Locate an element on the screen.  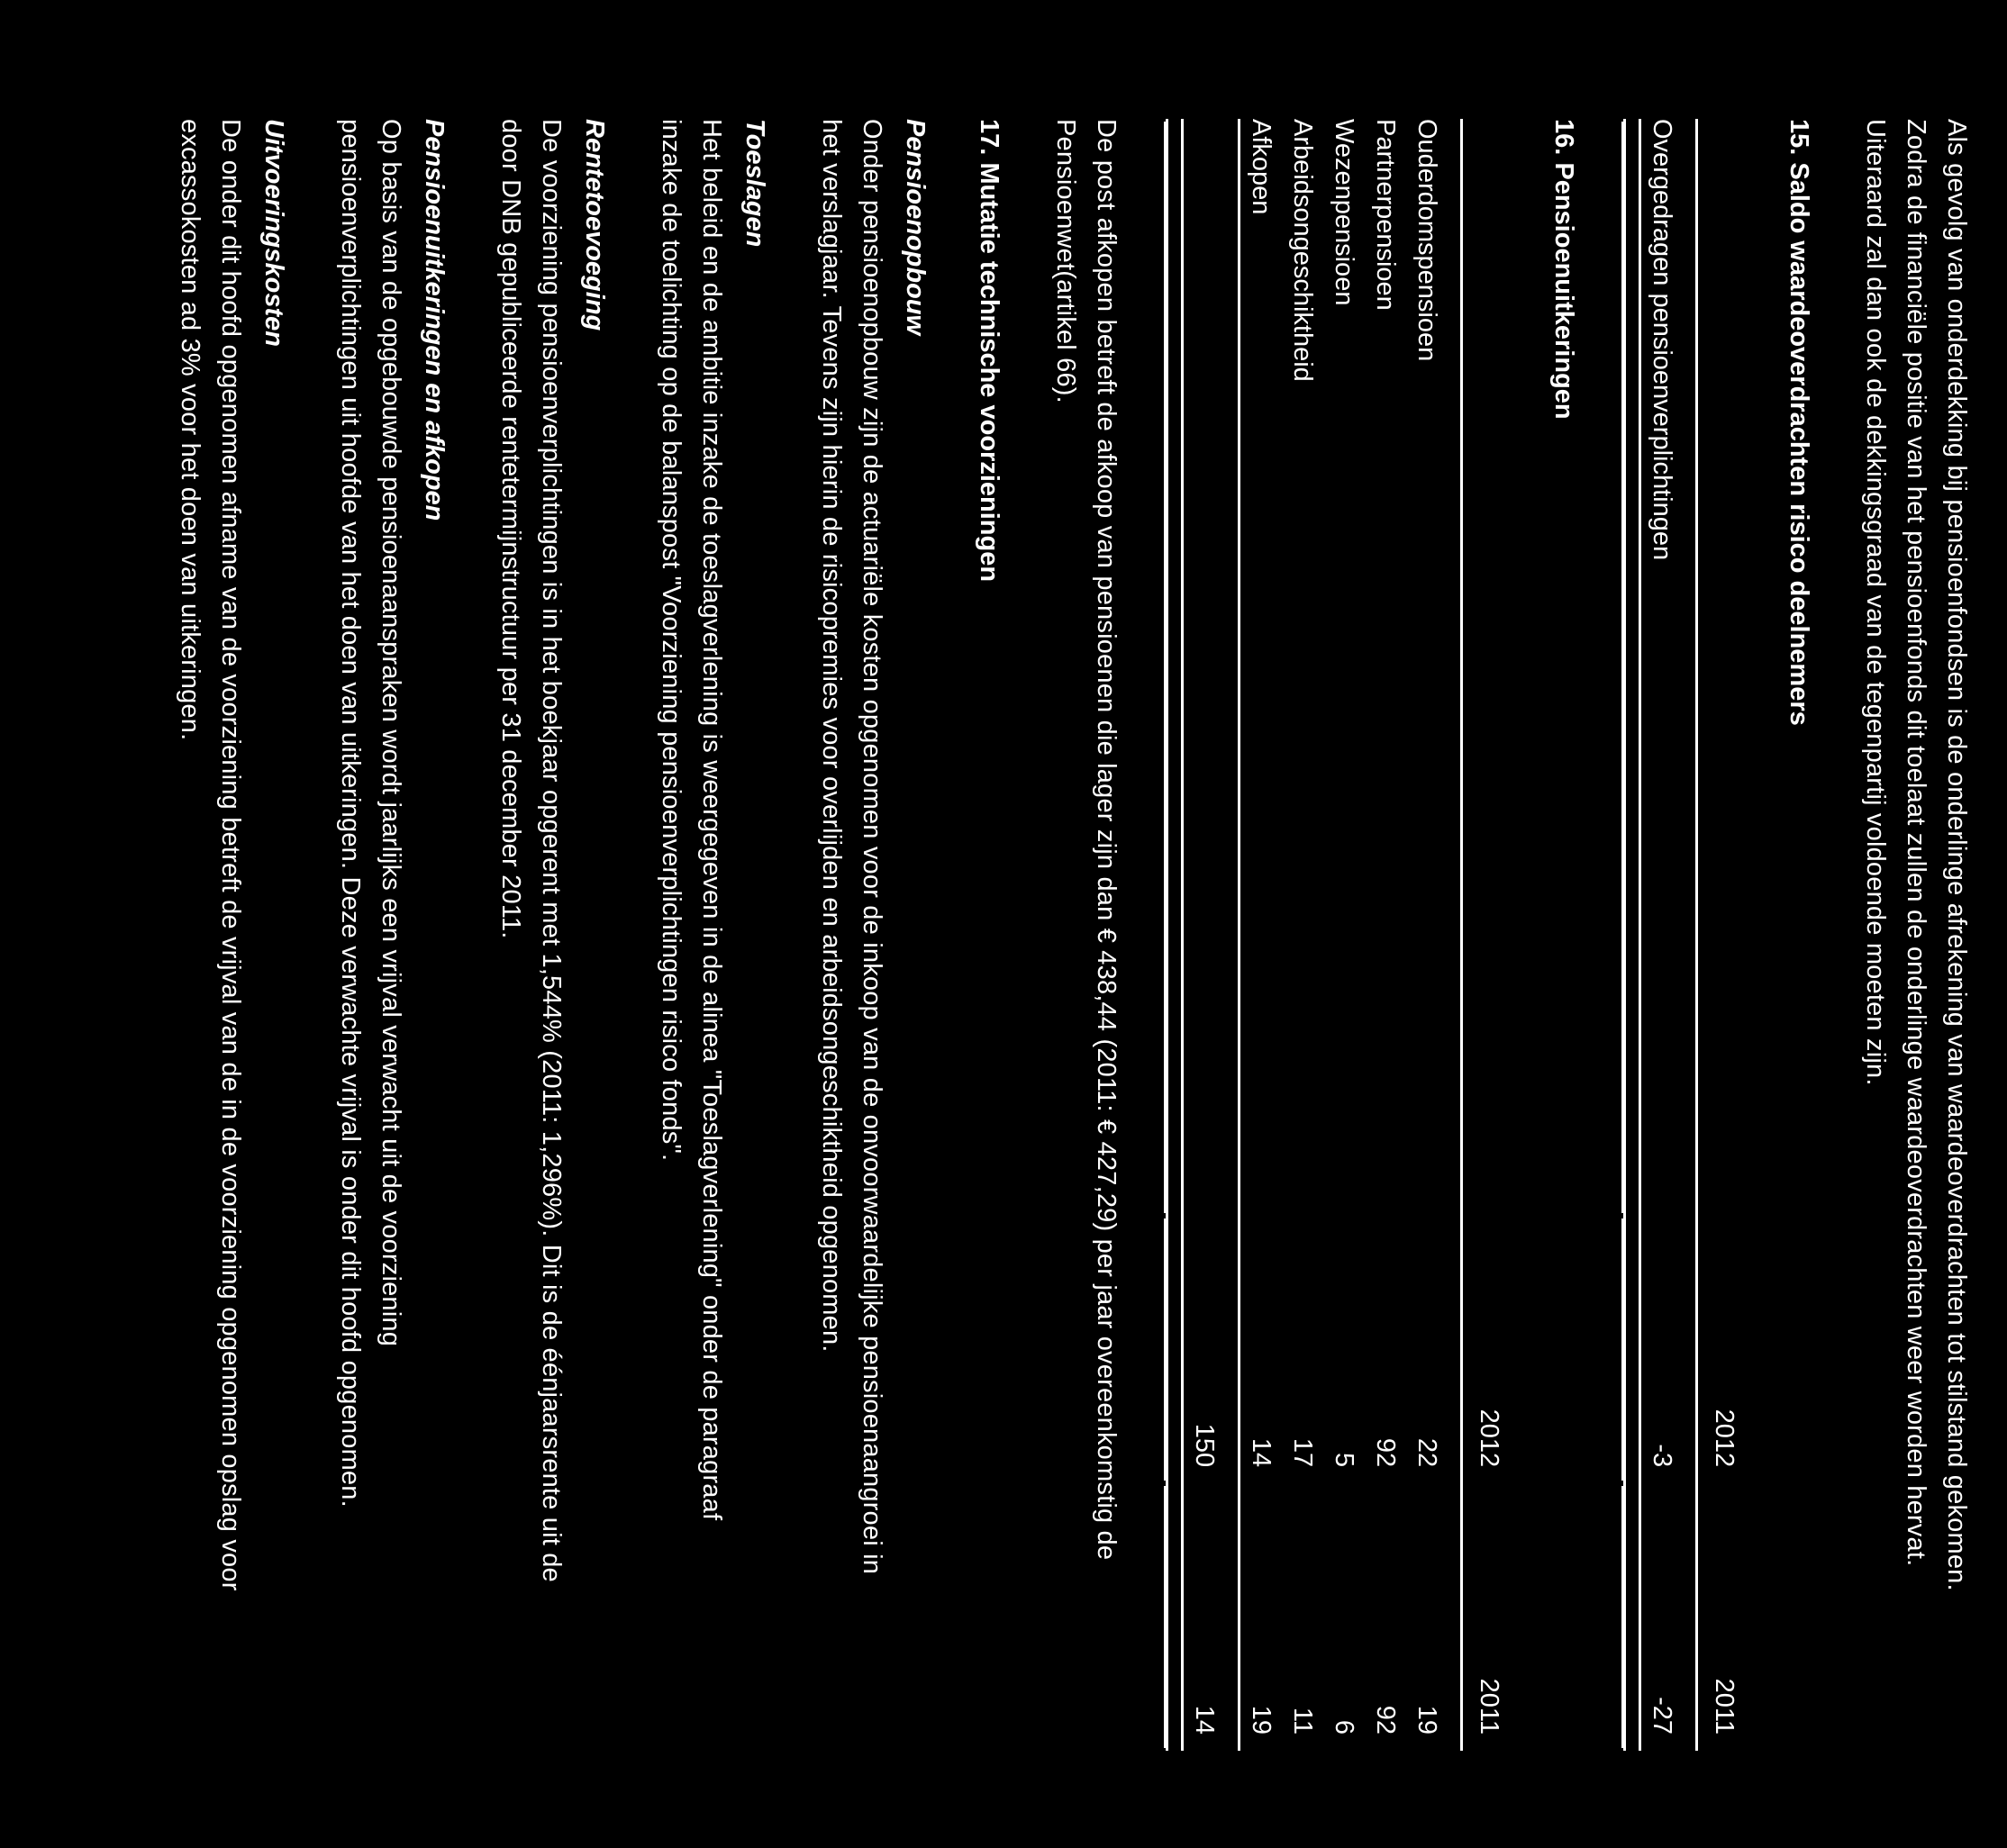
uitvoeringskosten-heading: Uitvoeringskosten is located at coordinates (273, 233).